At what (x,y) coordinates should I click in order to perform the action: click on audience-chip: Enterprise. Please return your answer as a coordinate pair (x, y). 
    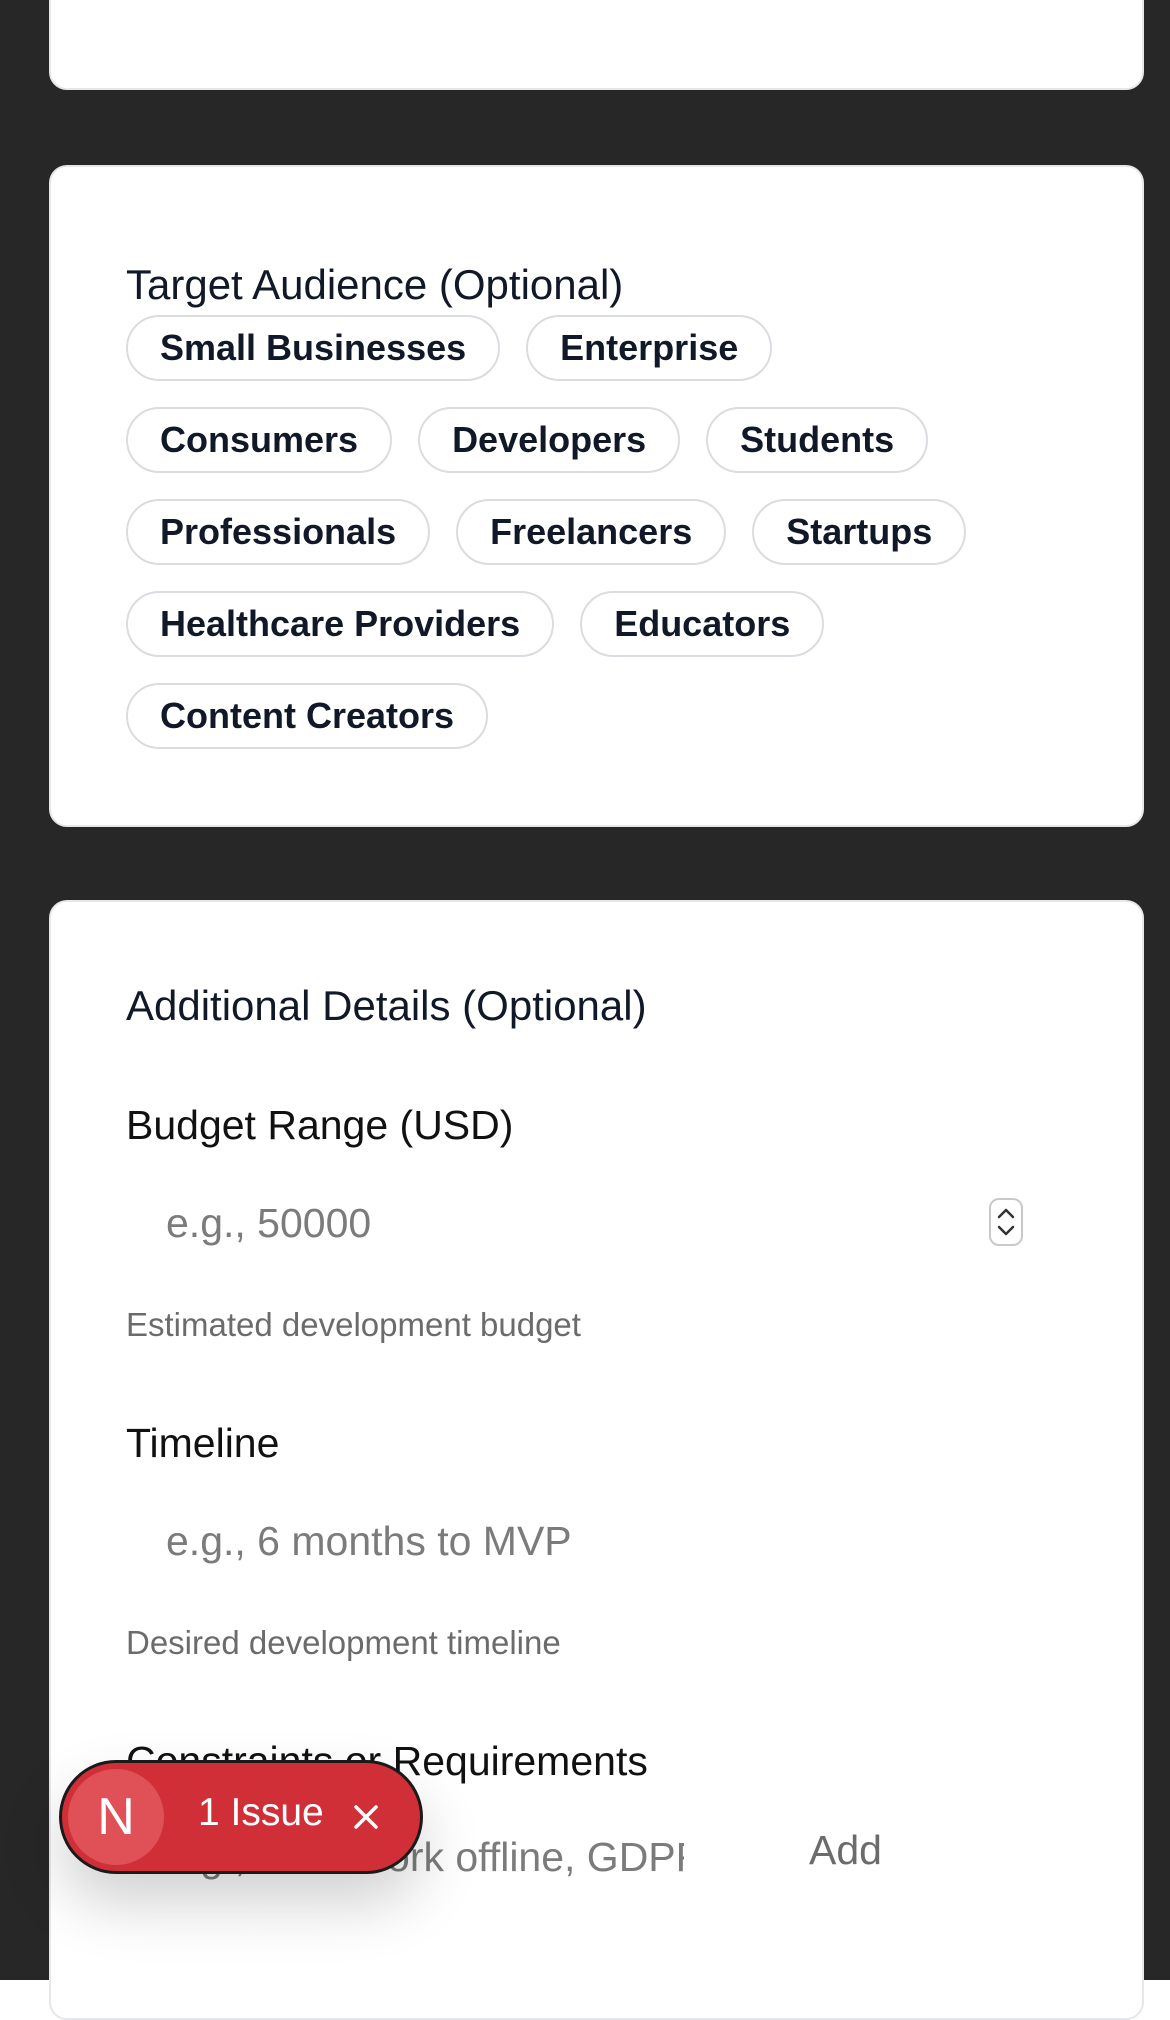
    Looking at the image, I should click on (649, 348).